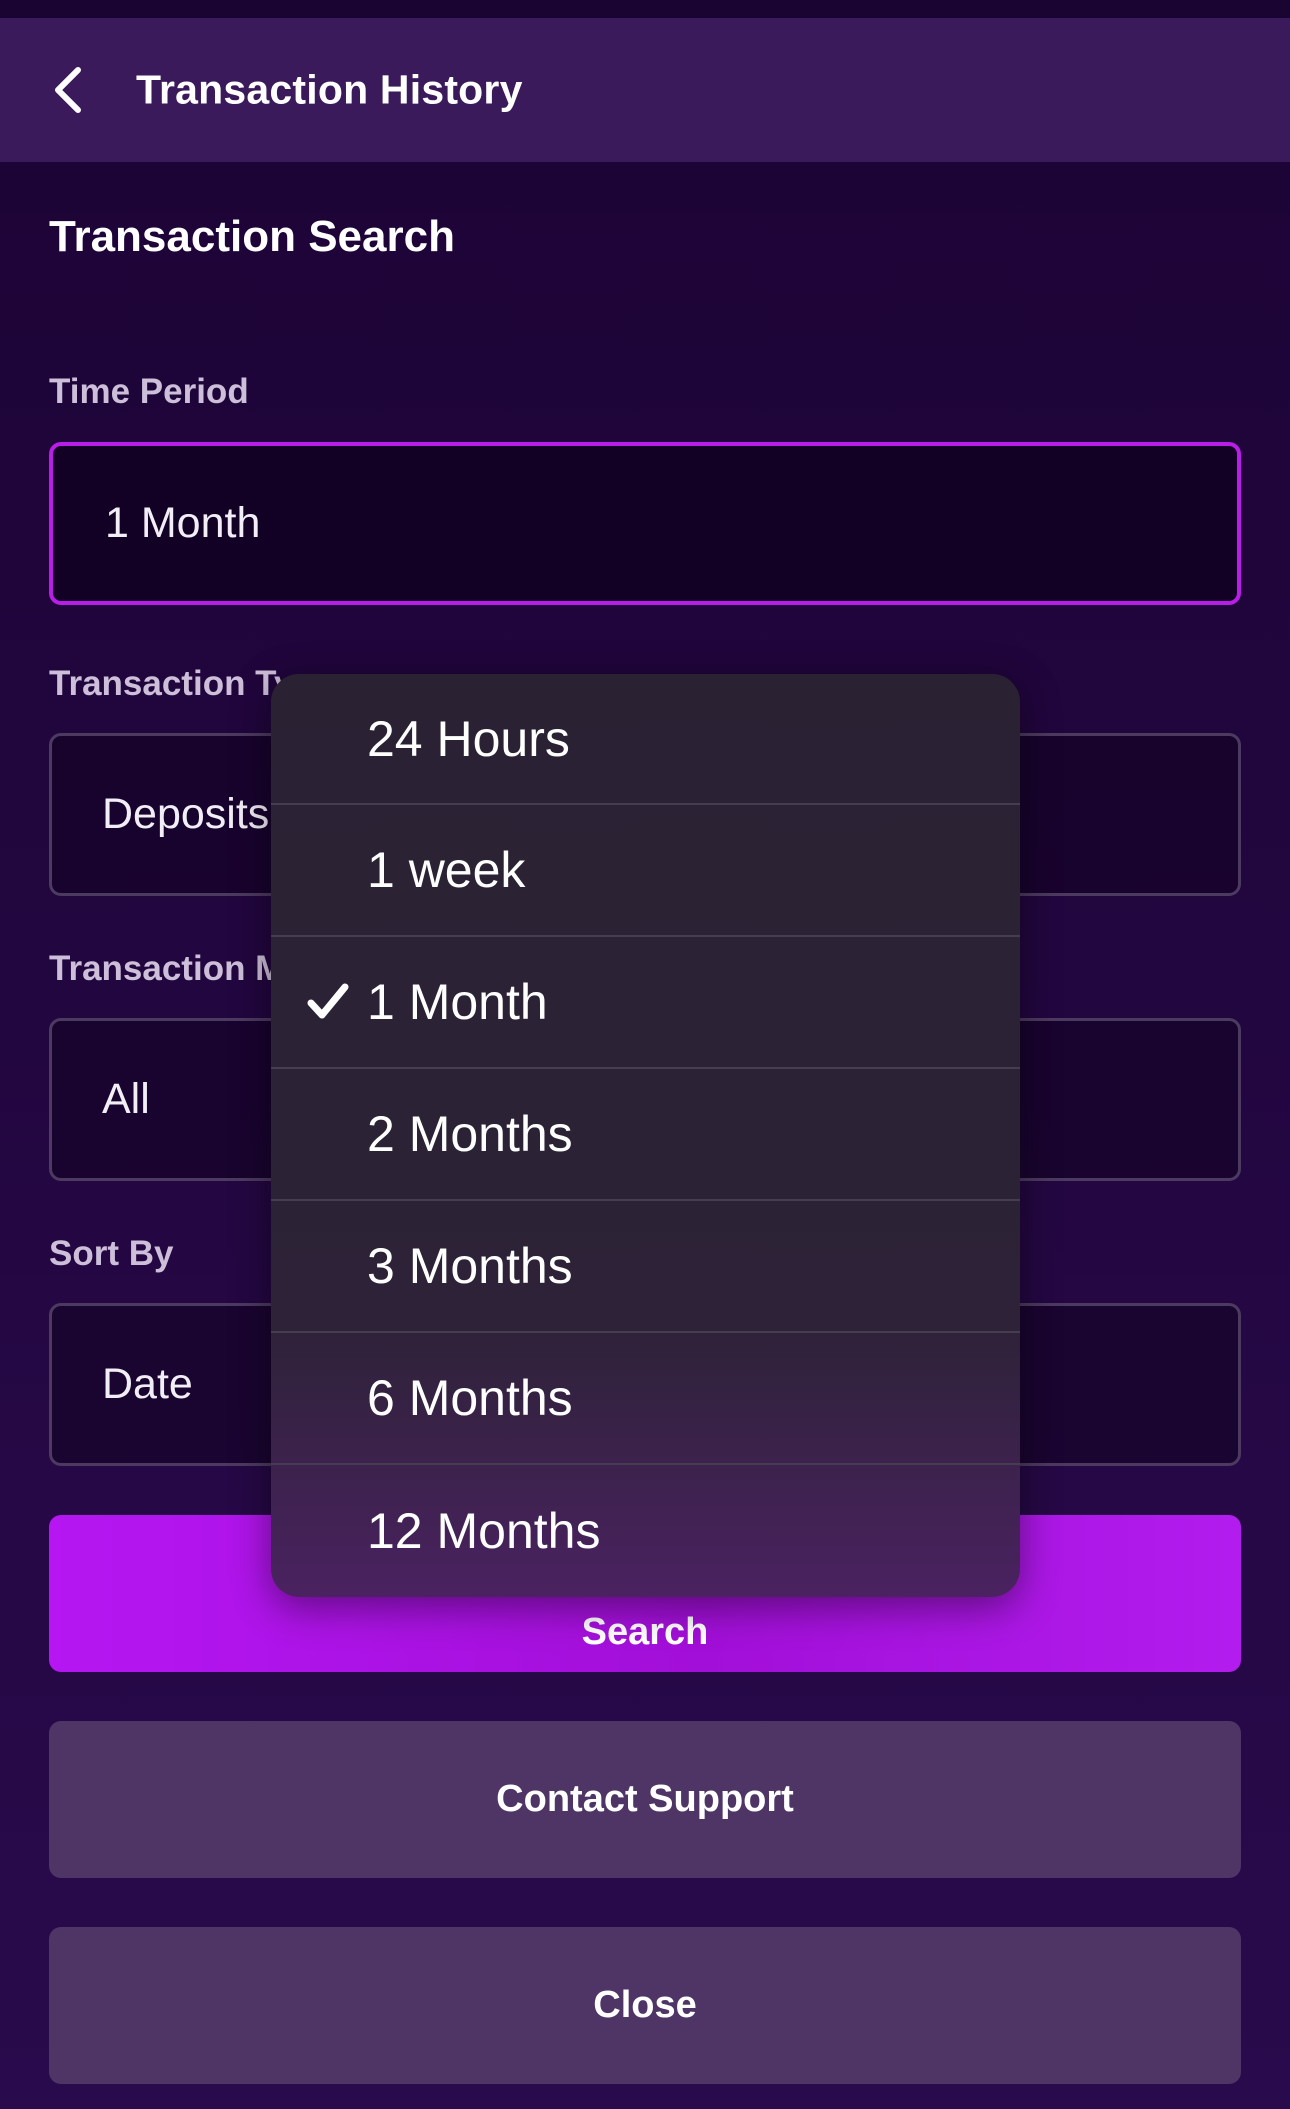 Image resolution: width=1290 pixels, height=2109 pixels. What do you see at coordinates (468, 738) in the screenshot?
I see `dropdown-option-label: 24 Hours` at bounding box center [468, 738].